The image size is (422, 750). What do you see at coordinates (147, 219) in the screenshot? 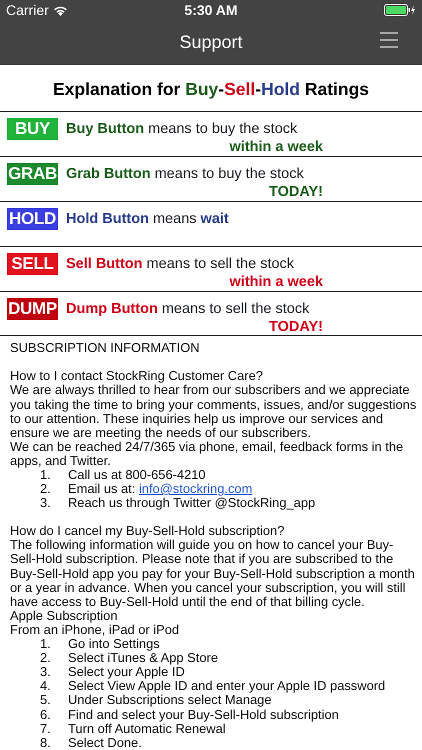
I see `rating-description: Hold Button means wait` at bounding box center [147, 219].